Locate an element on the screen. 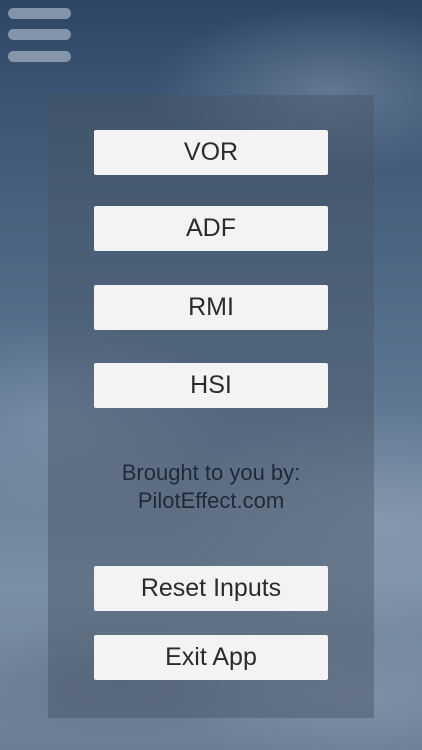  menu-bar-middle is located at coordinates (39, 34).